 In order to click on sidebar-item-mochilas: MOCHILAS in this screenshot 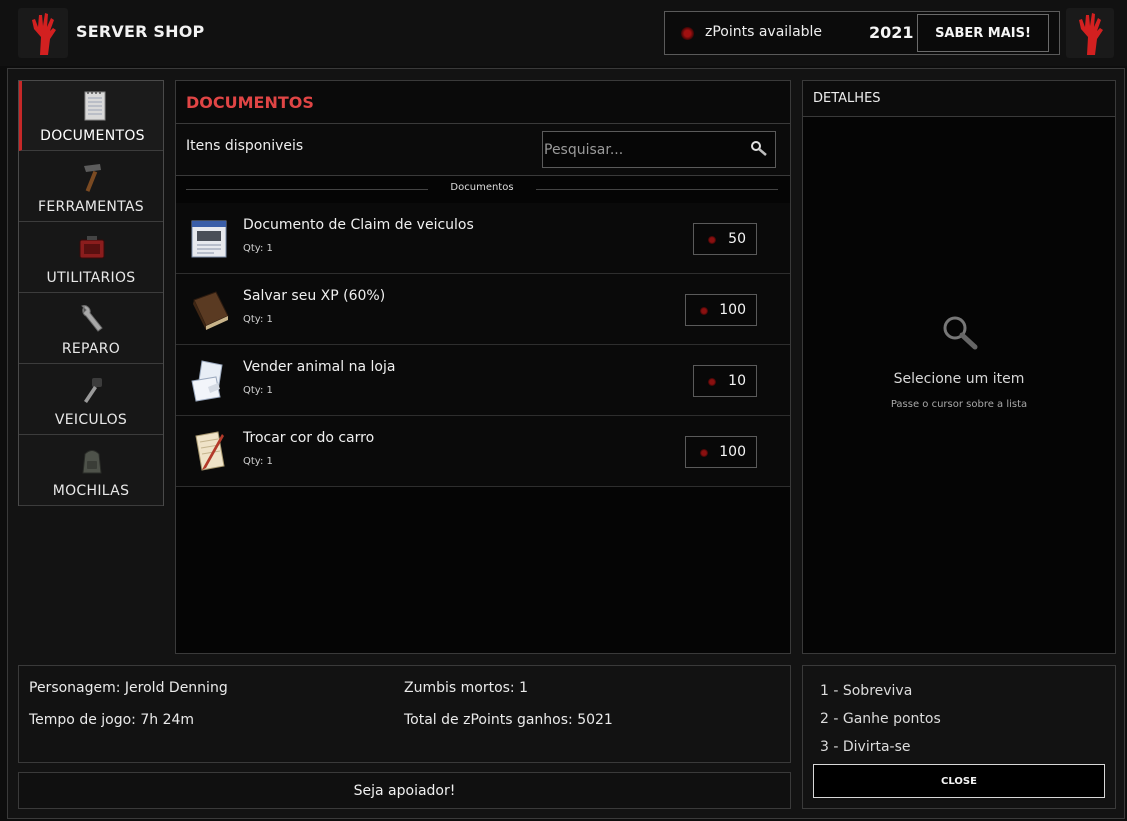, I will do `click(91, 471)`.